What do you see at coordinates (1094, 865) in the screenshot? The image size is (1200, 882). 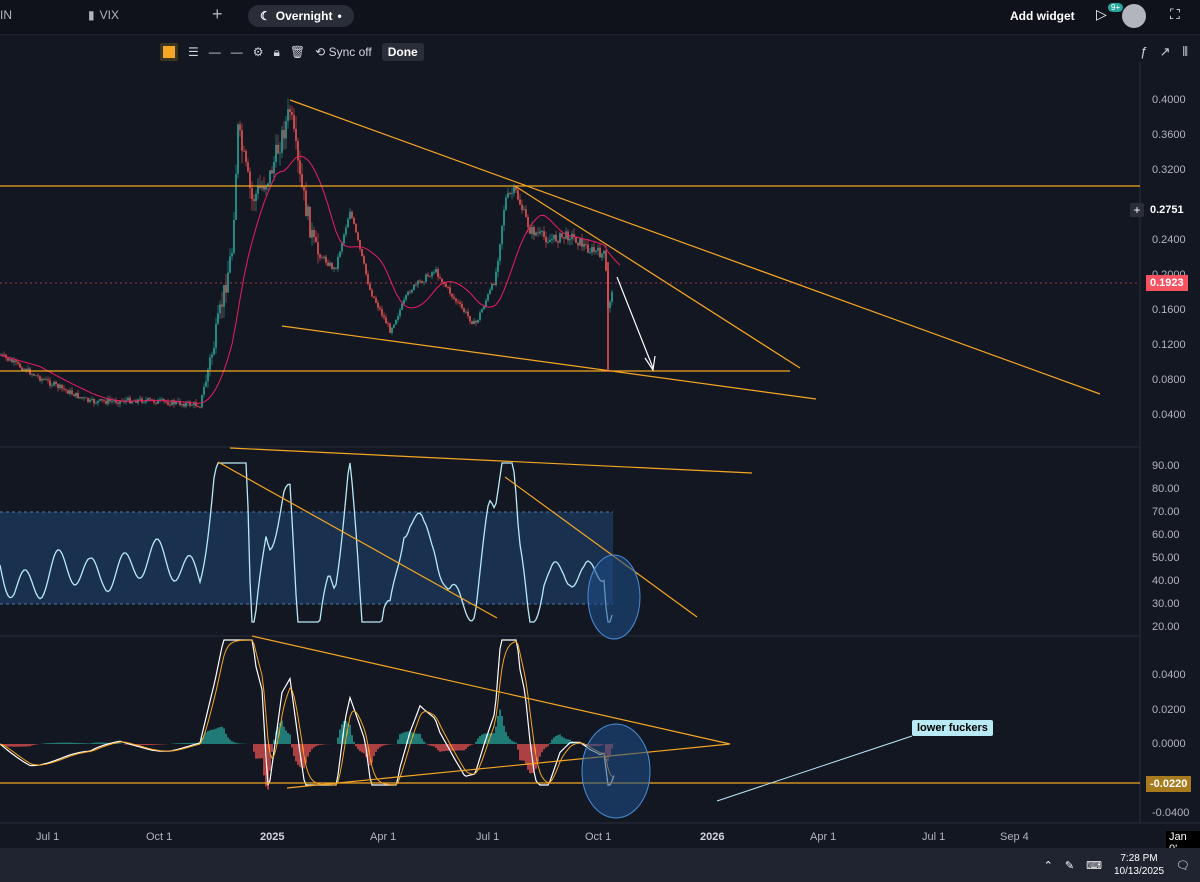 I see `keyboard-icon: ⌨` at bounding box center [1094, 865].